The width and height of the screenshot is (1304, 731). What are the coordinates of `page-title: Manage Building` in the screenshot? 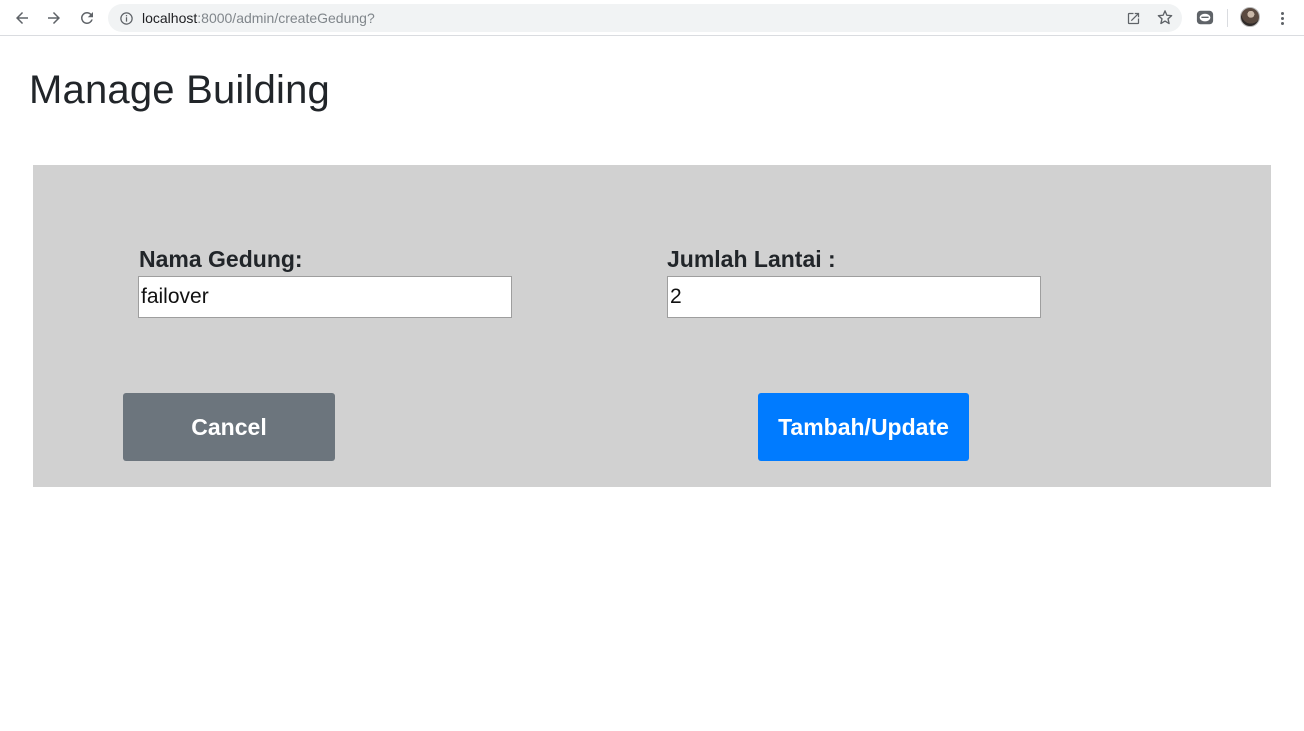 It's located at (179, 90).